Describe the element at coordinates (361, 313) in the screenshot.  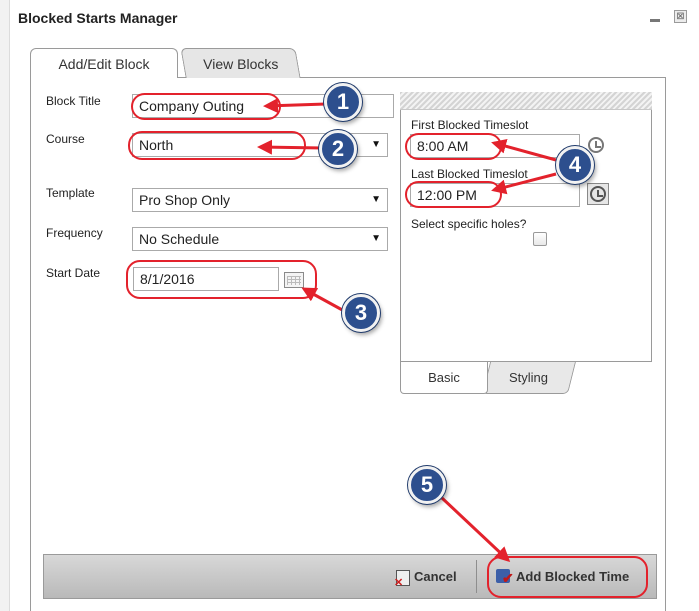
I see `callout-3: 3` at that location.